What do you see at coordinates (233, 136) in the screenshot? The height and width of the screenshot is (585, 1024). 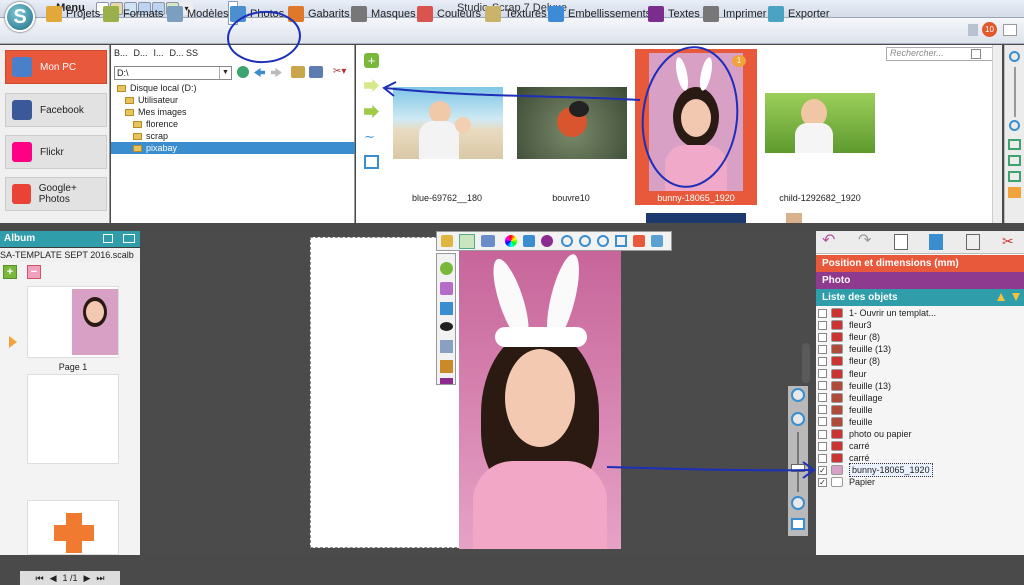 I see `tree-node: scrap` at bounding box center [233, 136].